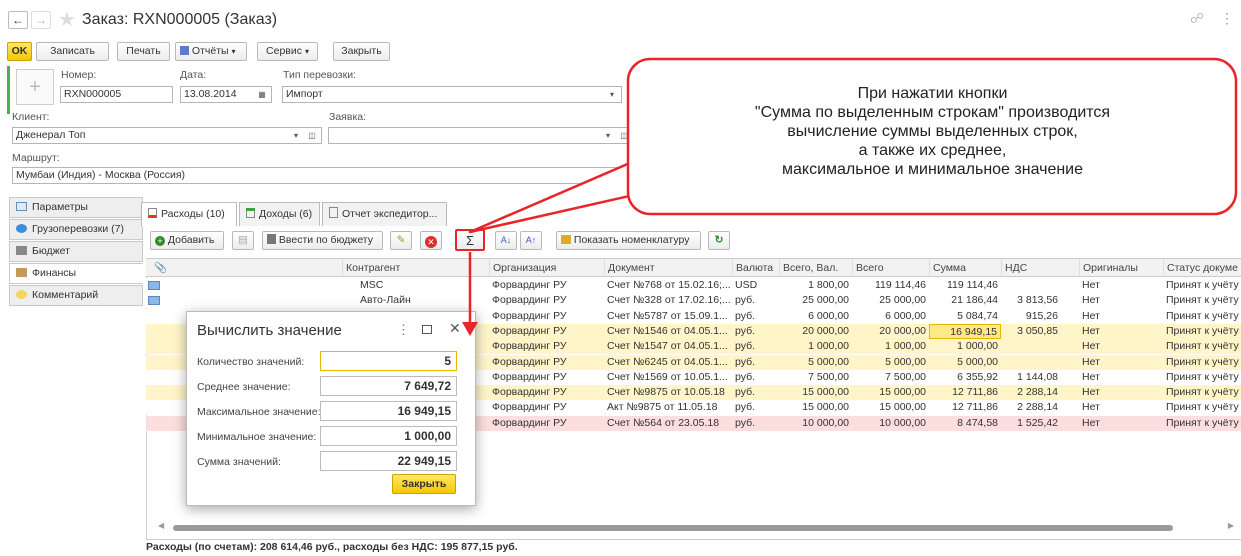 Image resolution: width=1241 pixels, height=556 pixels. I want to click on callout-line: а также их среднее,, so click(932, 150).